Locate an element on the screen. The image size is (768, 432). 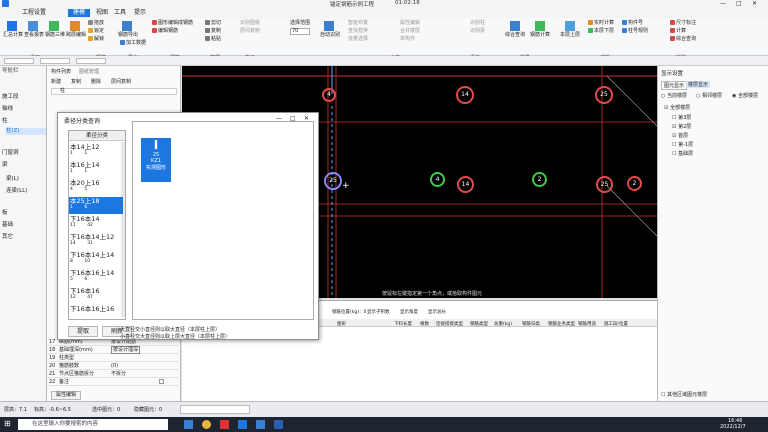
ribbon-identify-column-button: 识别柱 is located at coordinates (477, 23).